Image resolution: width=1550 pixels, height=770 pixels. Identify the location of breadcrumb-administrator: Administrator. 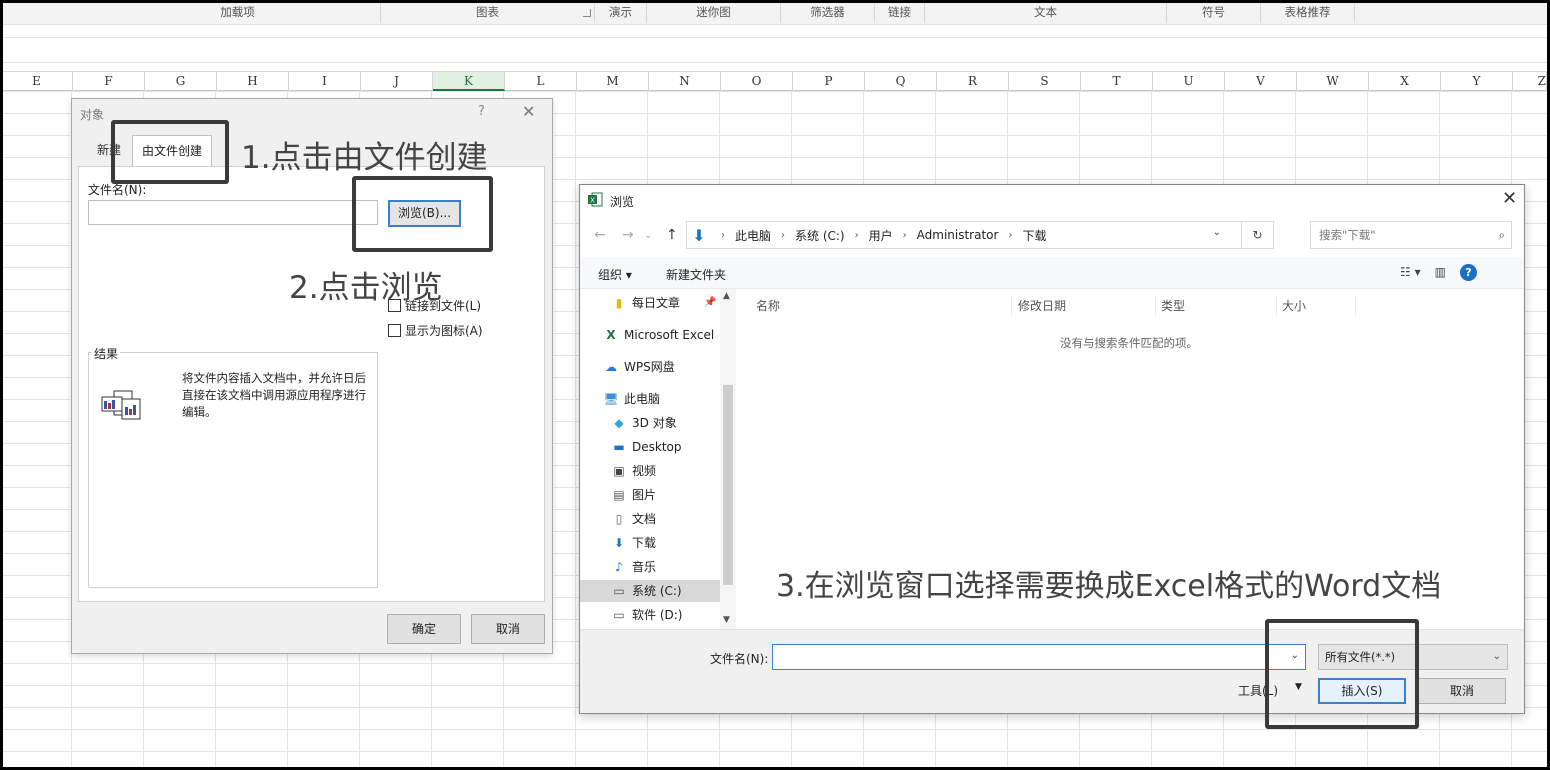
(958, 235).